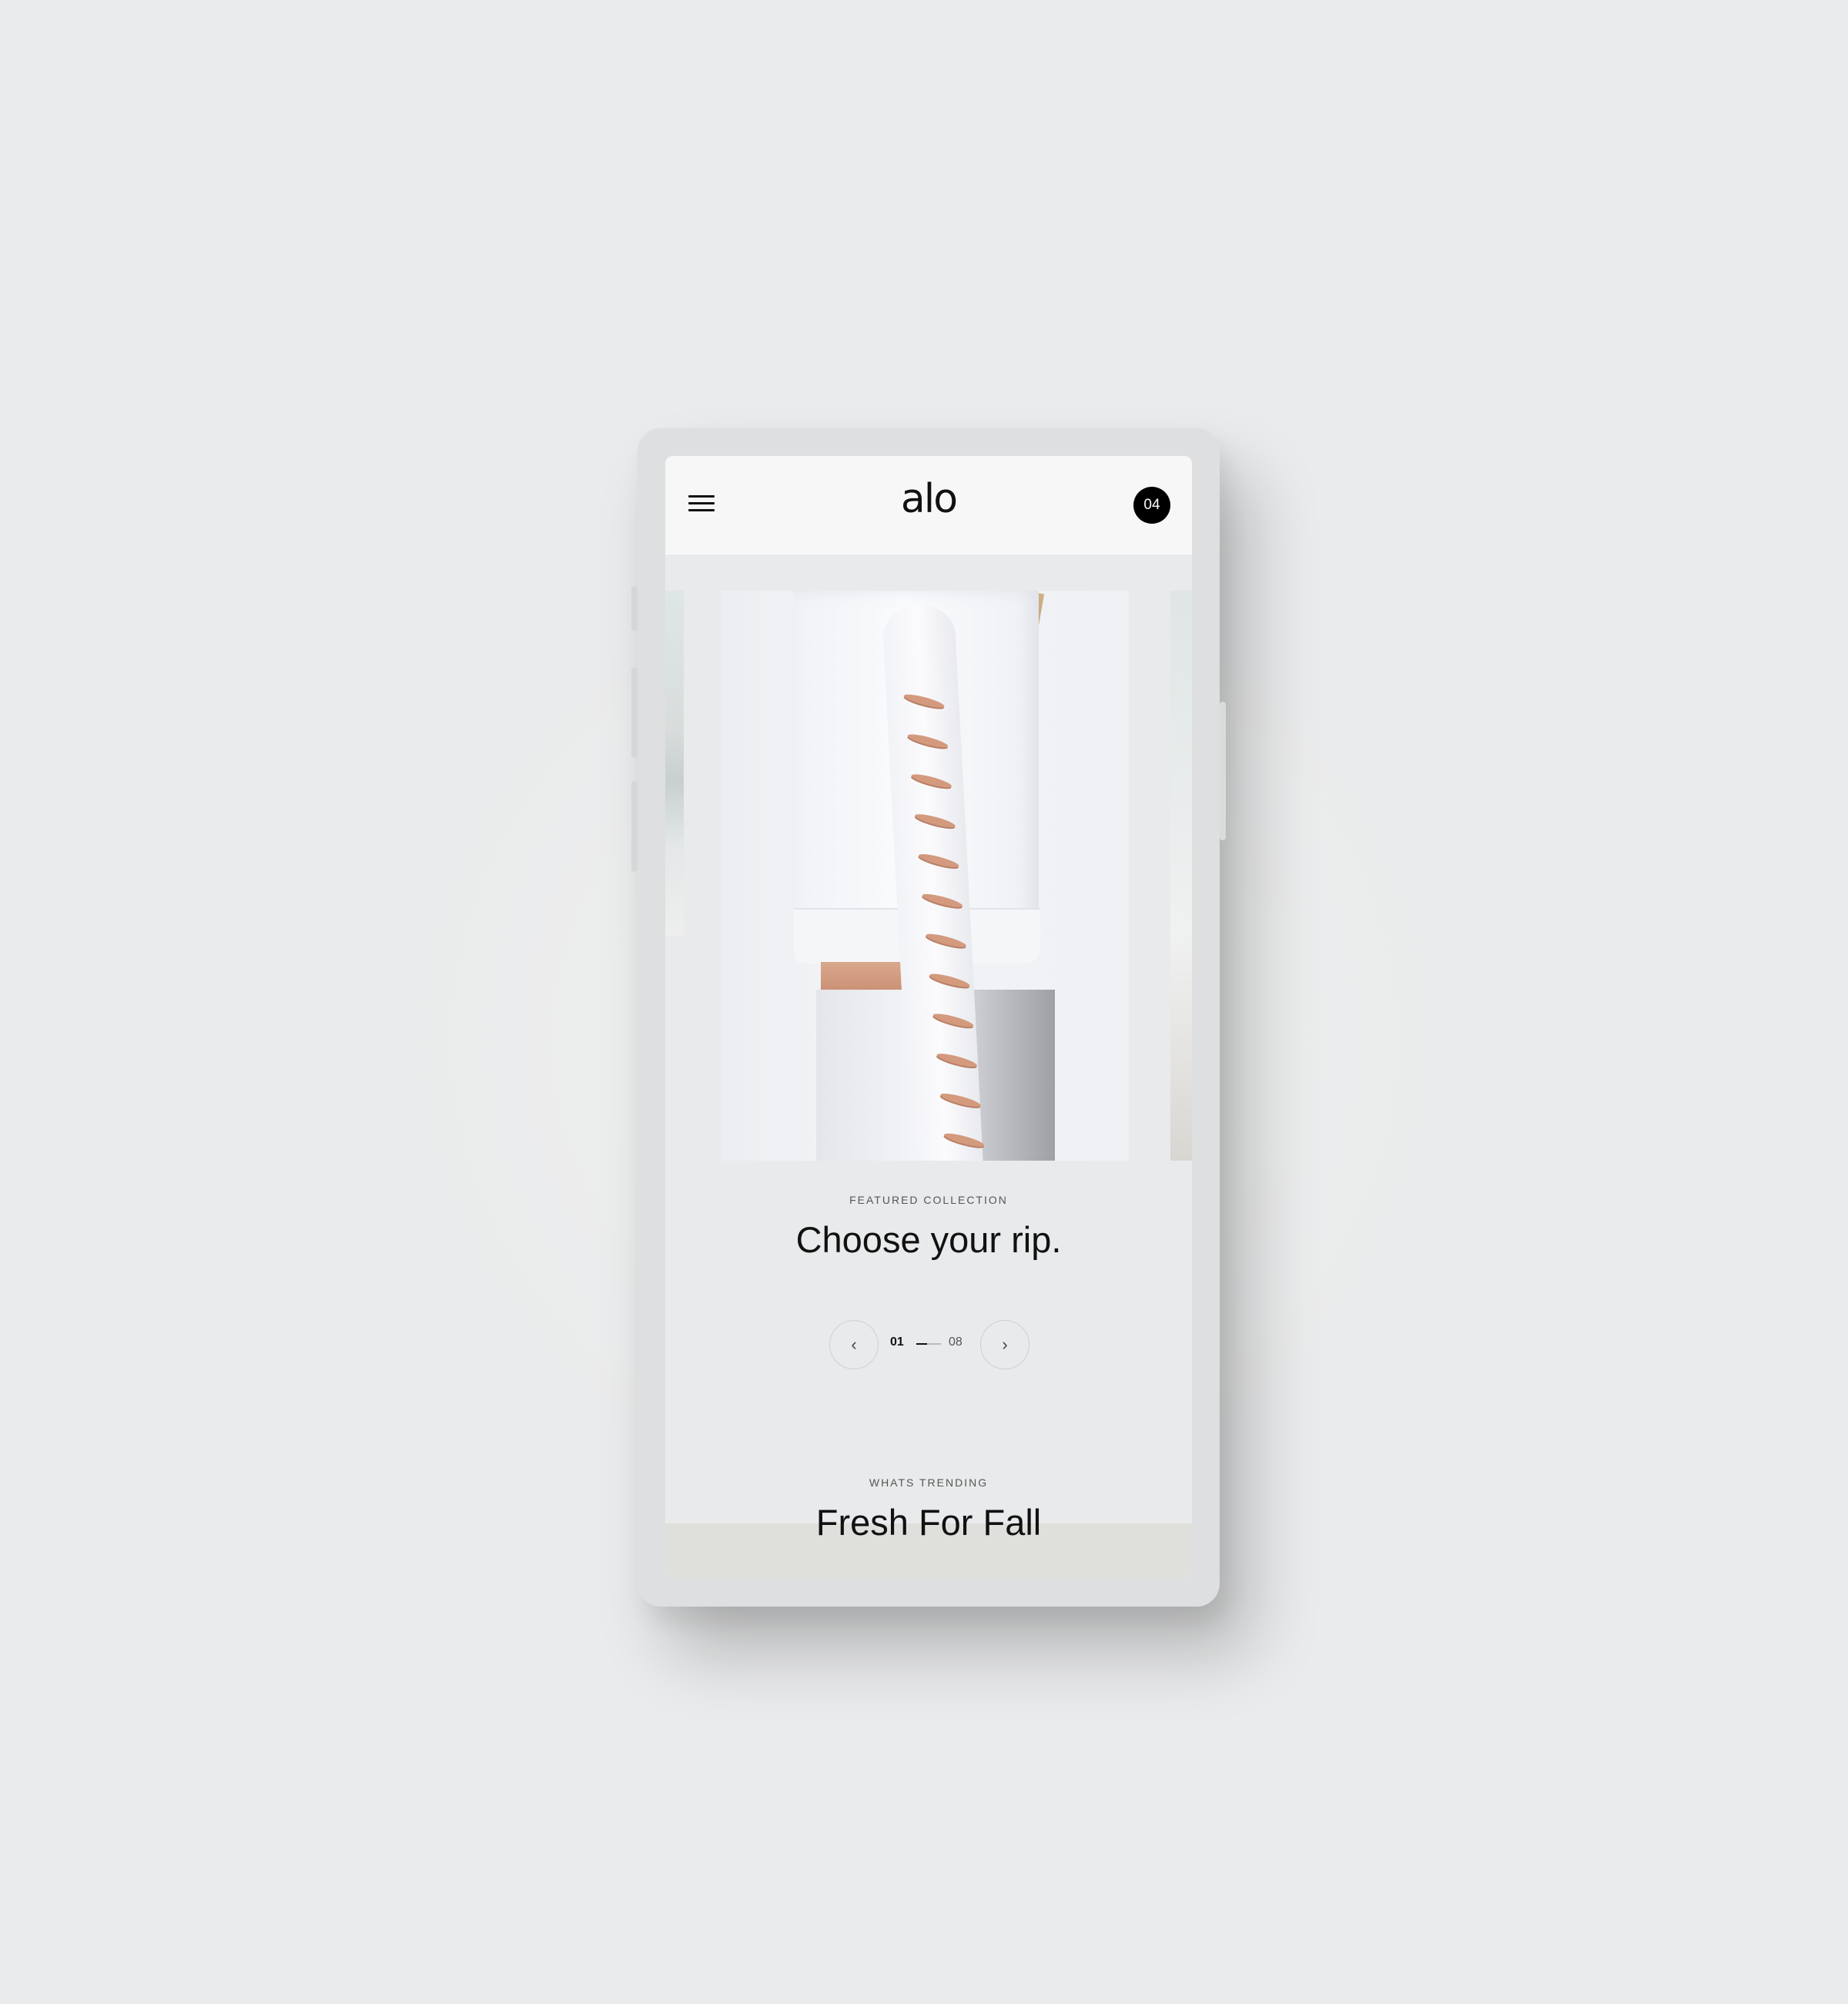 The width and height of the screenshot is (1848, 2004). Describe the element at coordinates (929, 1522) in the screenshot. I see `trending-title: Fresh For Fall` at that location.